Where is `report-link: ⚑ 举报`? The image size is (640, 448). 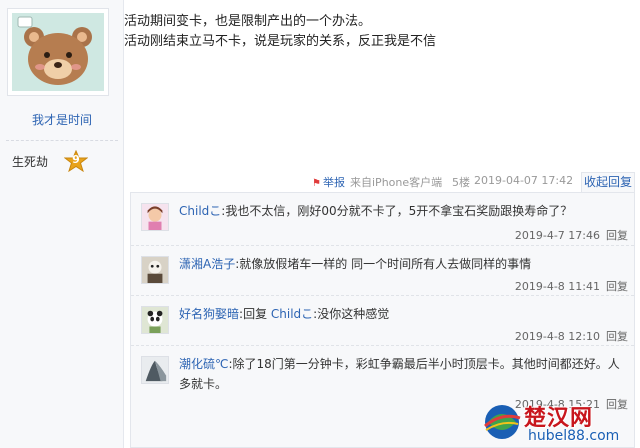 report-link: ⚑ 举报 is located at coordinates (328, 182).